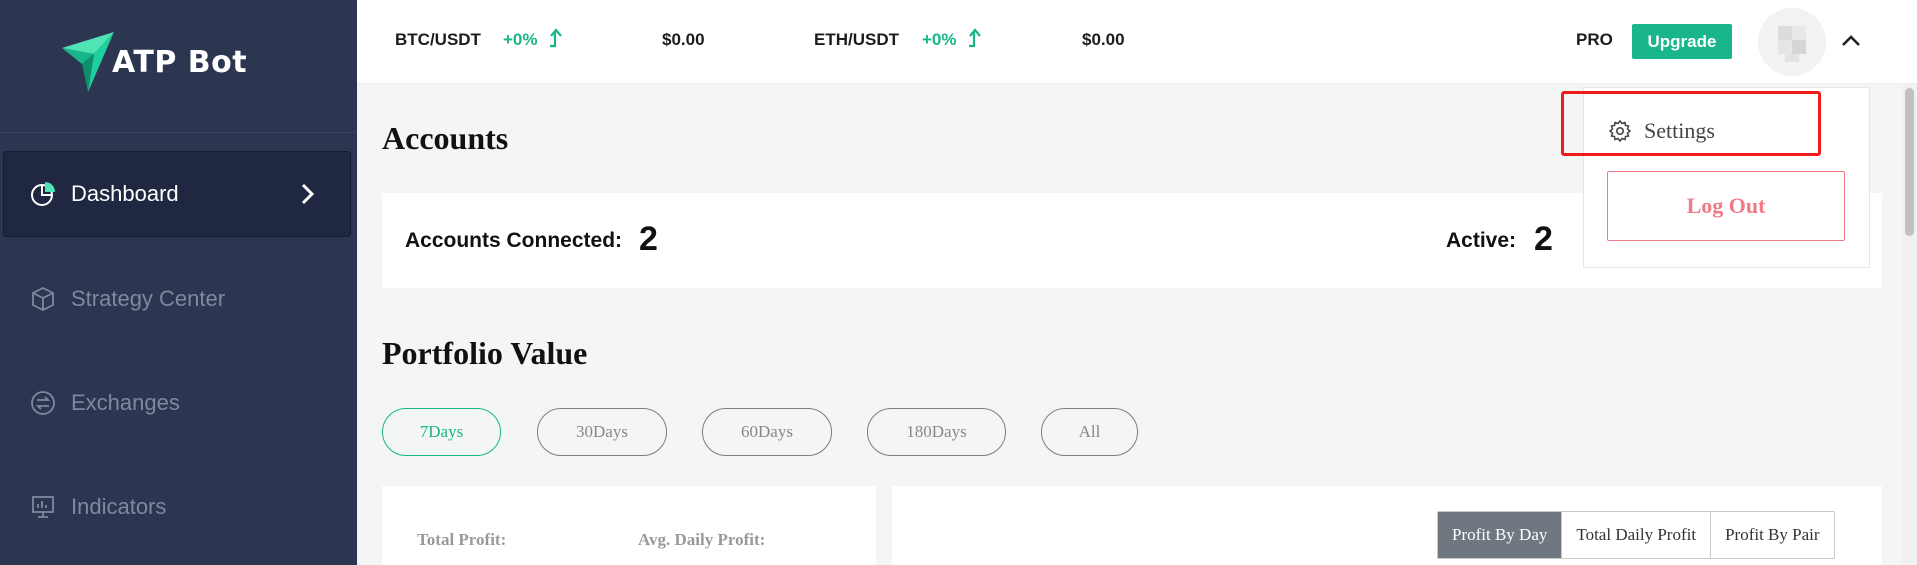 This screenshot has width=1917, height=565. Describe the element at coordinates (1792, 42) in the screenshot. I see `avatar` at that location.